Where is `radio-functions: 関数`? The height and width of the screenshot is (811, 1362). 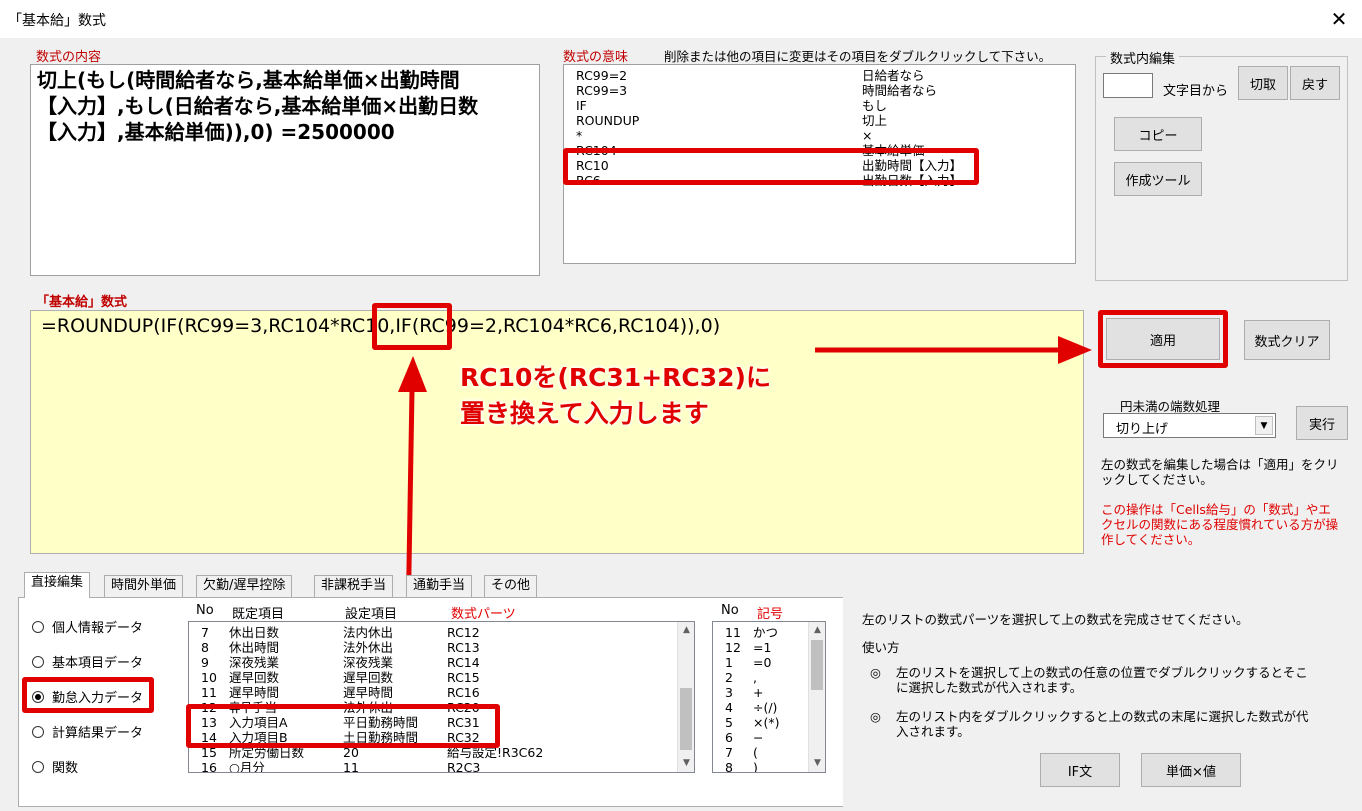
radio-functions: 関数 is located at coordinates (55, 766).